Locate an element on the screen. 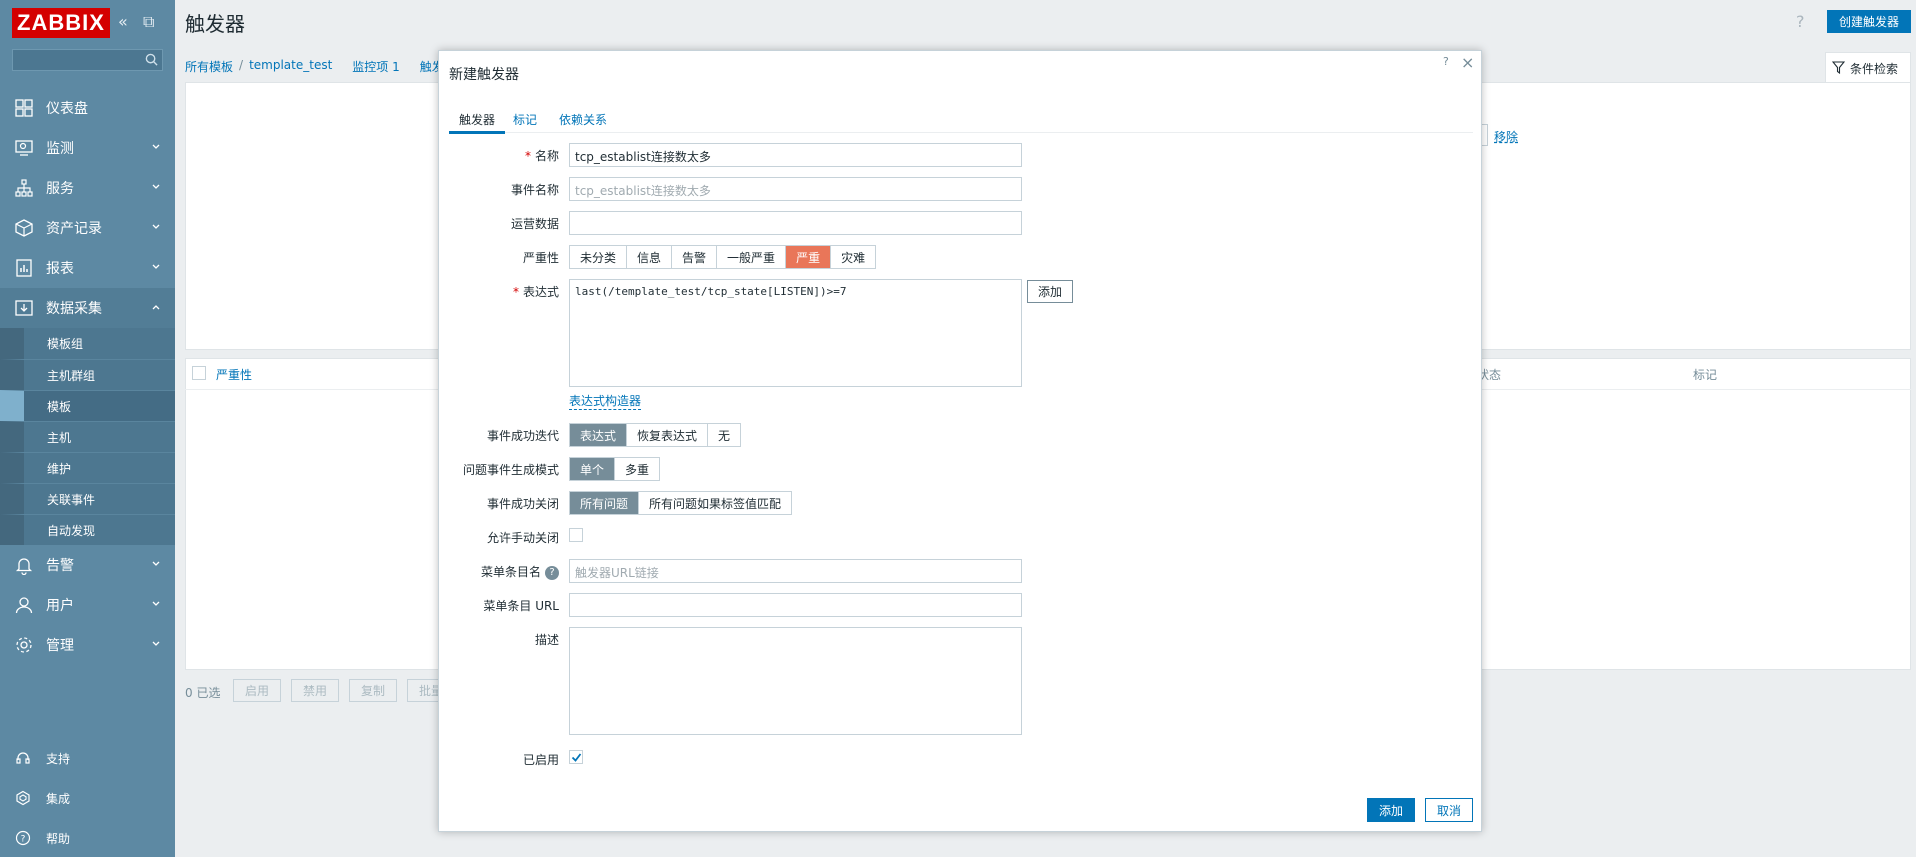  menu-url-input is located at coordinates (795, 605).